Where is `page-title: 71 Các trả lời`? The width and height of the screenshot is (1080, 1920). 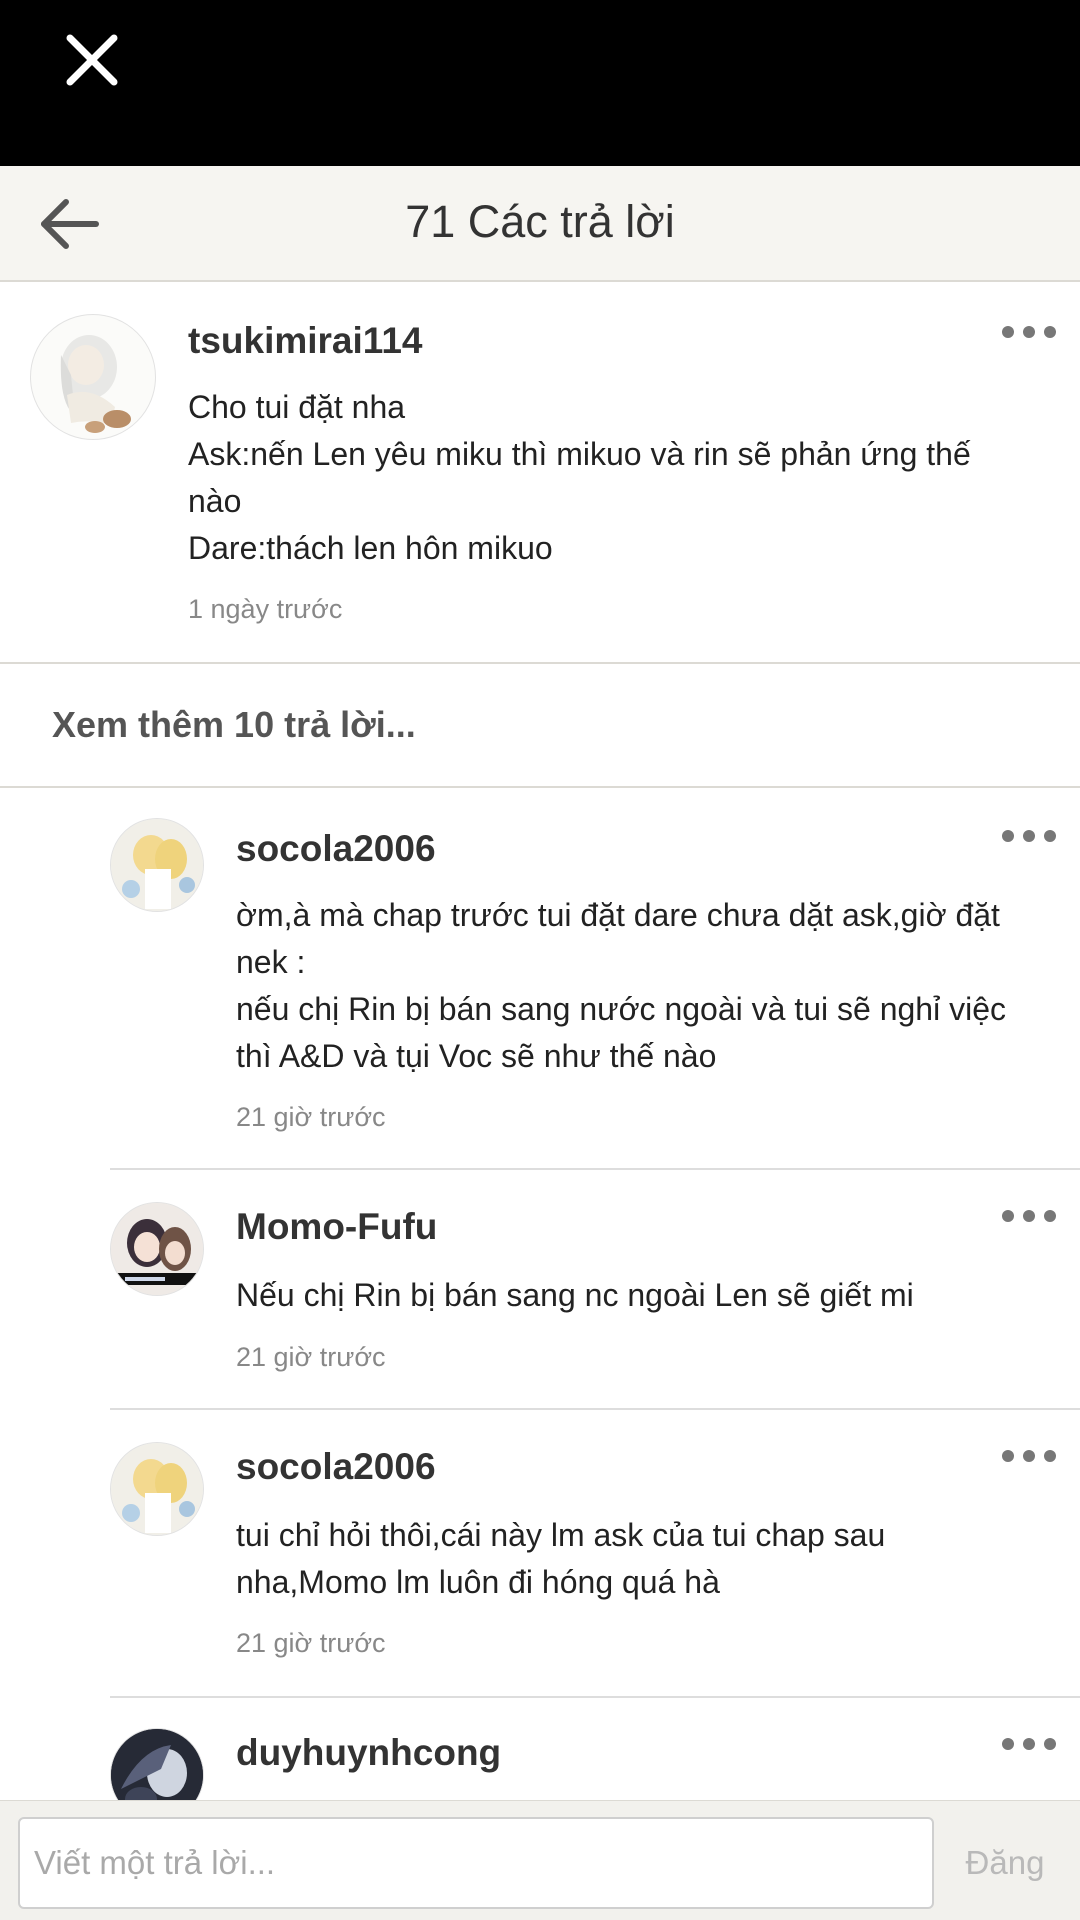
page-title: 71 Các trả lời is located at coordinates (540, 221).